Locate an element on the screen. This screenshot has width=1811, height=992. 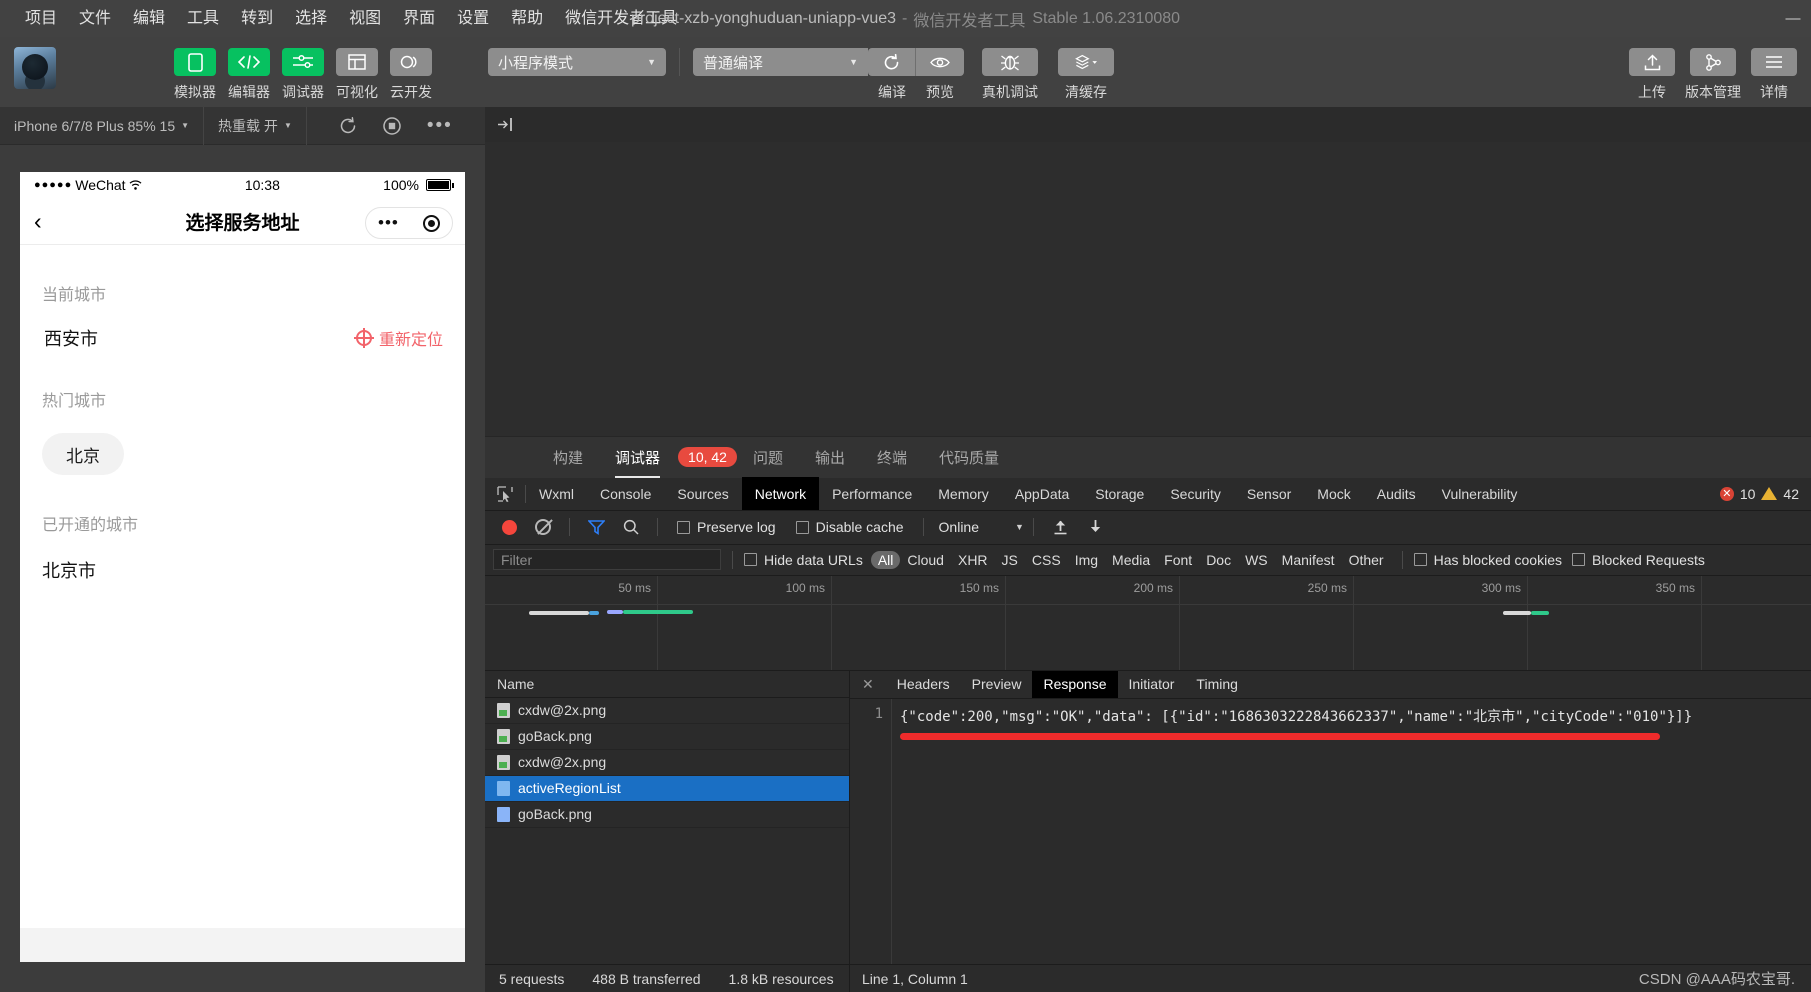
detail-tab-timing: Timing is located at coordinates (1217, 684).